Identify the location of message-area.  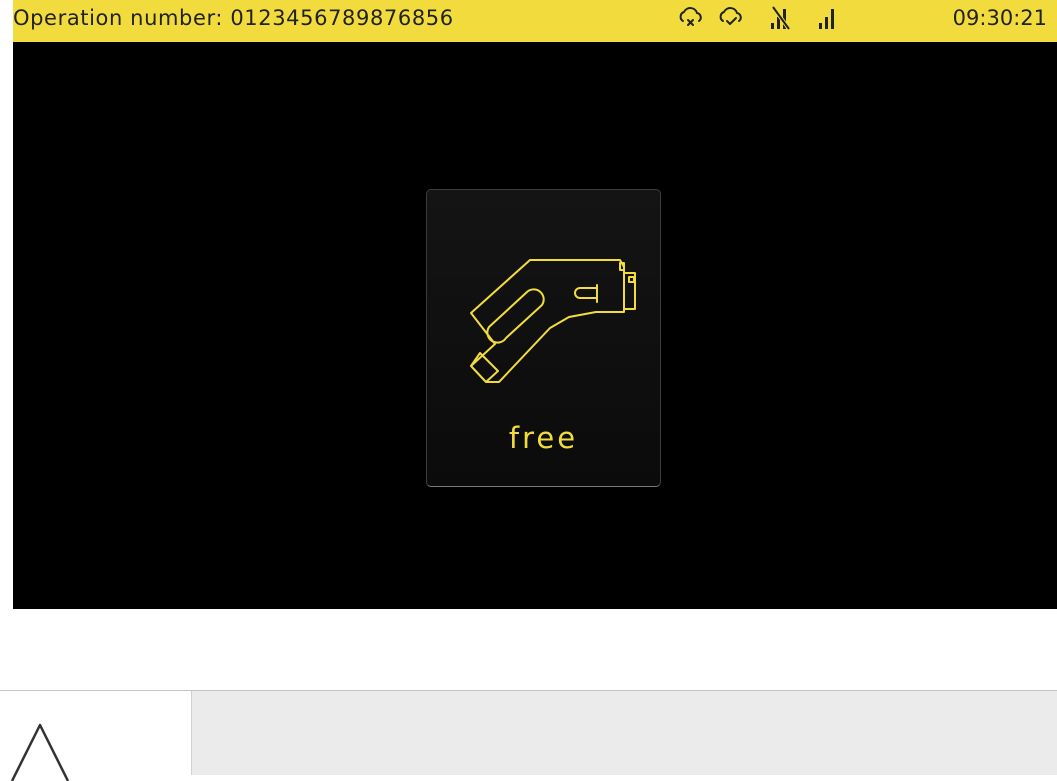
(624, 733).